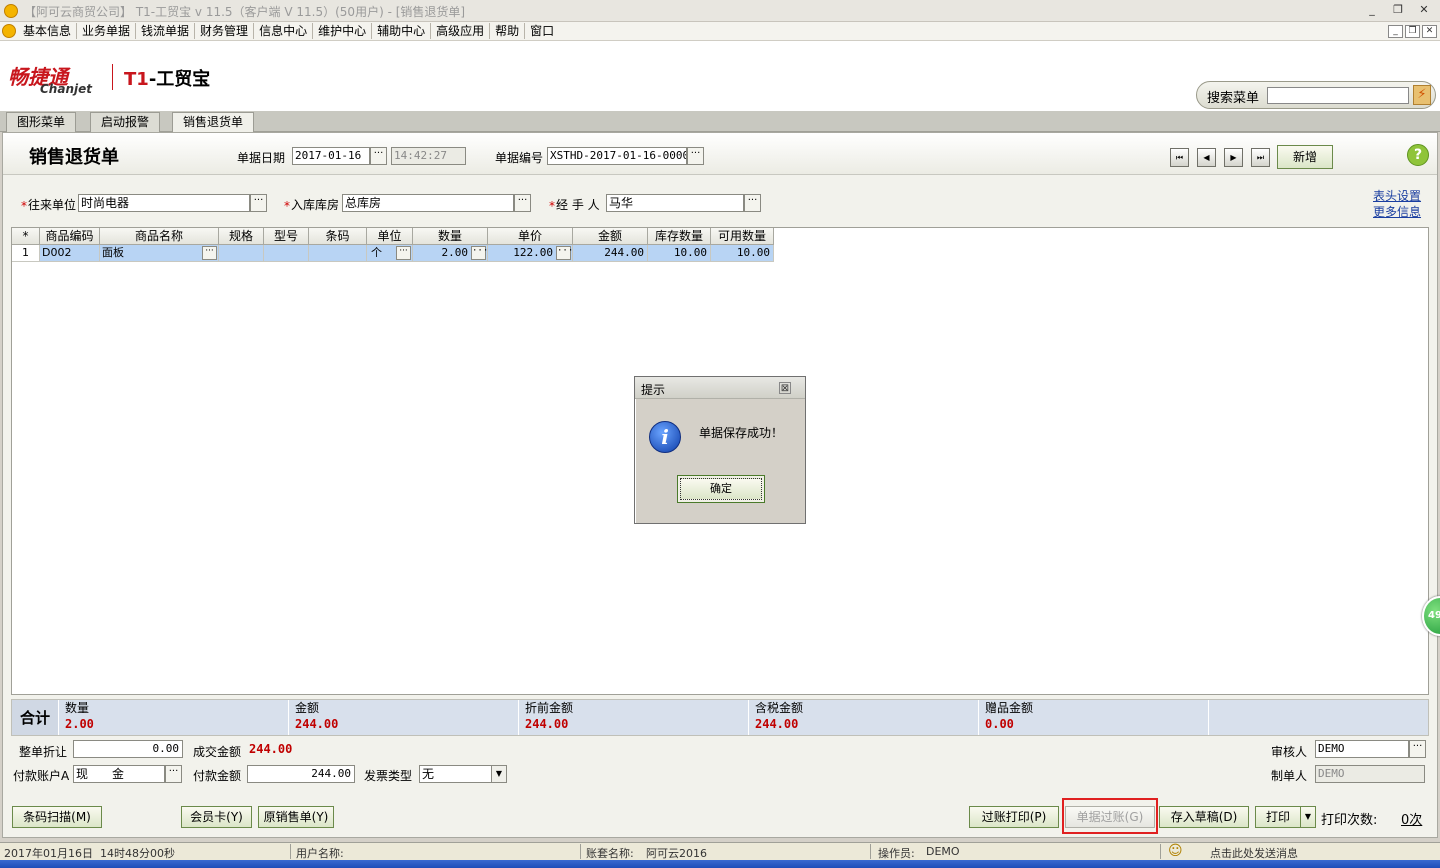 The width and height of the screenshot is (1440, 868). I want to click on cell-spec, so click(241, 253).